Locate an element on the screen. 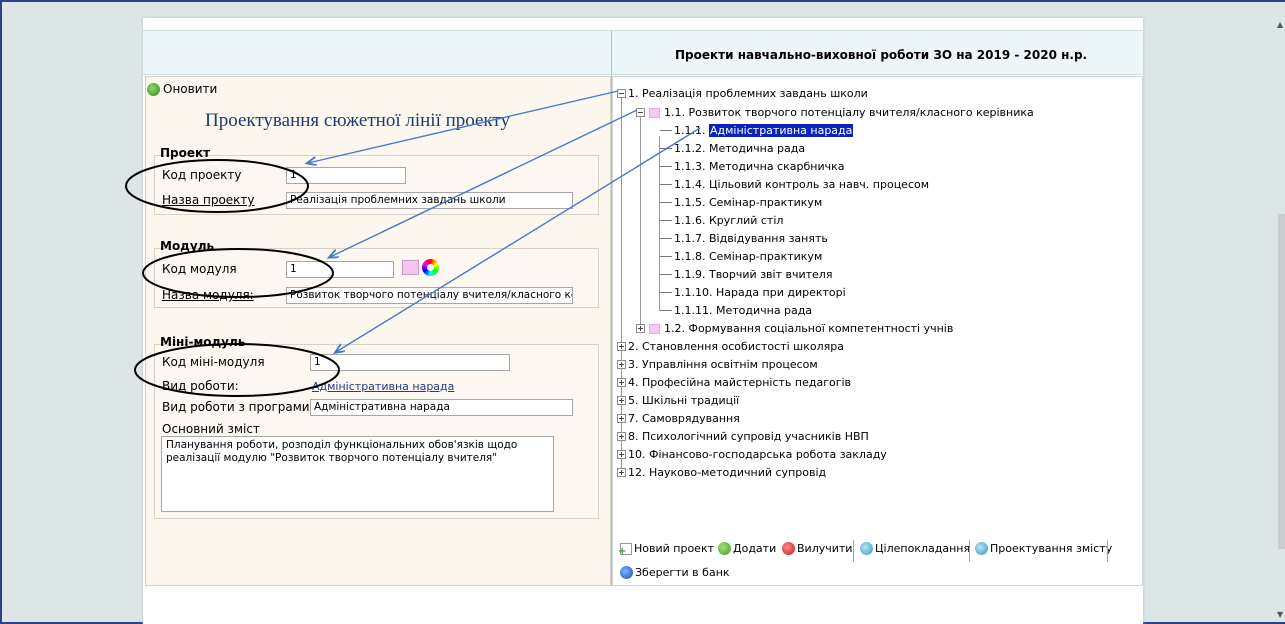  tree-leaf: 1.1.2. Методична рада is located at coordinates (732, 148).